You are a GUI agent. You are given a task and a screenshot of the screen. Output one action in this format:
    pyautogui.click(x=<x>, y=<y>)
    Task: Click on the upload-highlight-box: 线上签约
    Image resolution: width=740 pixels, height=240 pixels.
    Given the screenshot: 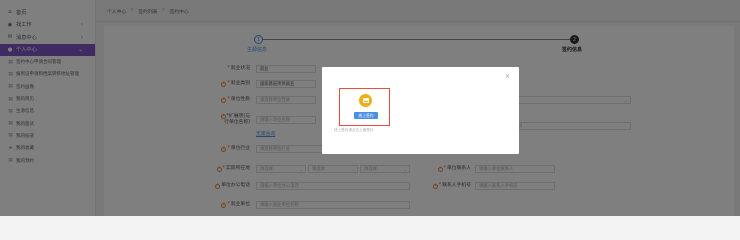 What is the action you would take?
    pyautogui.click(x=364, y=107)
    